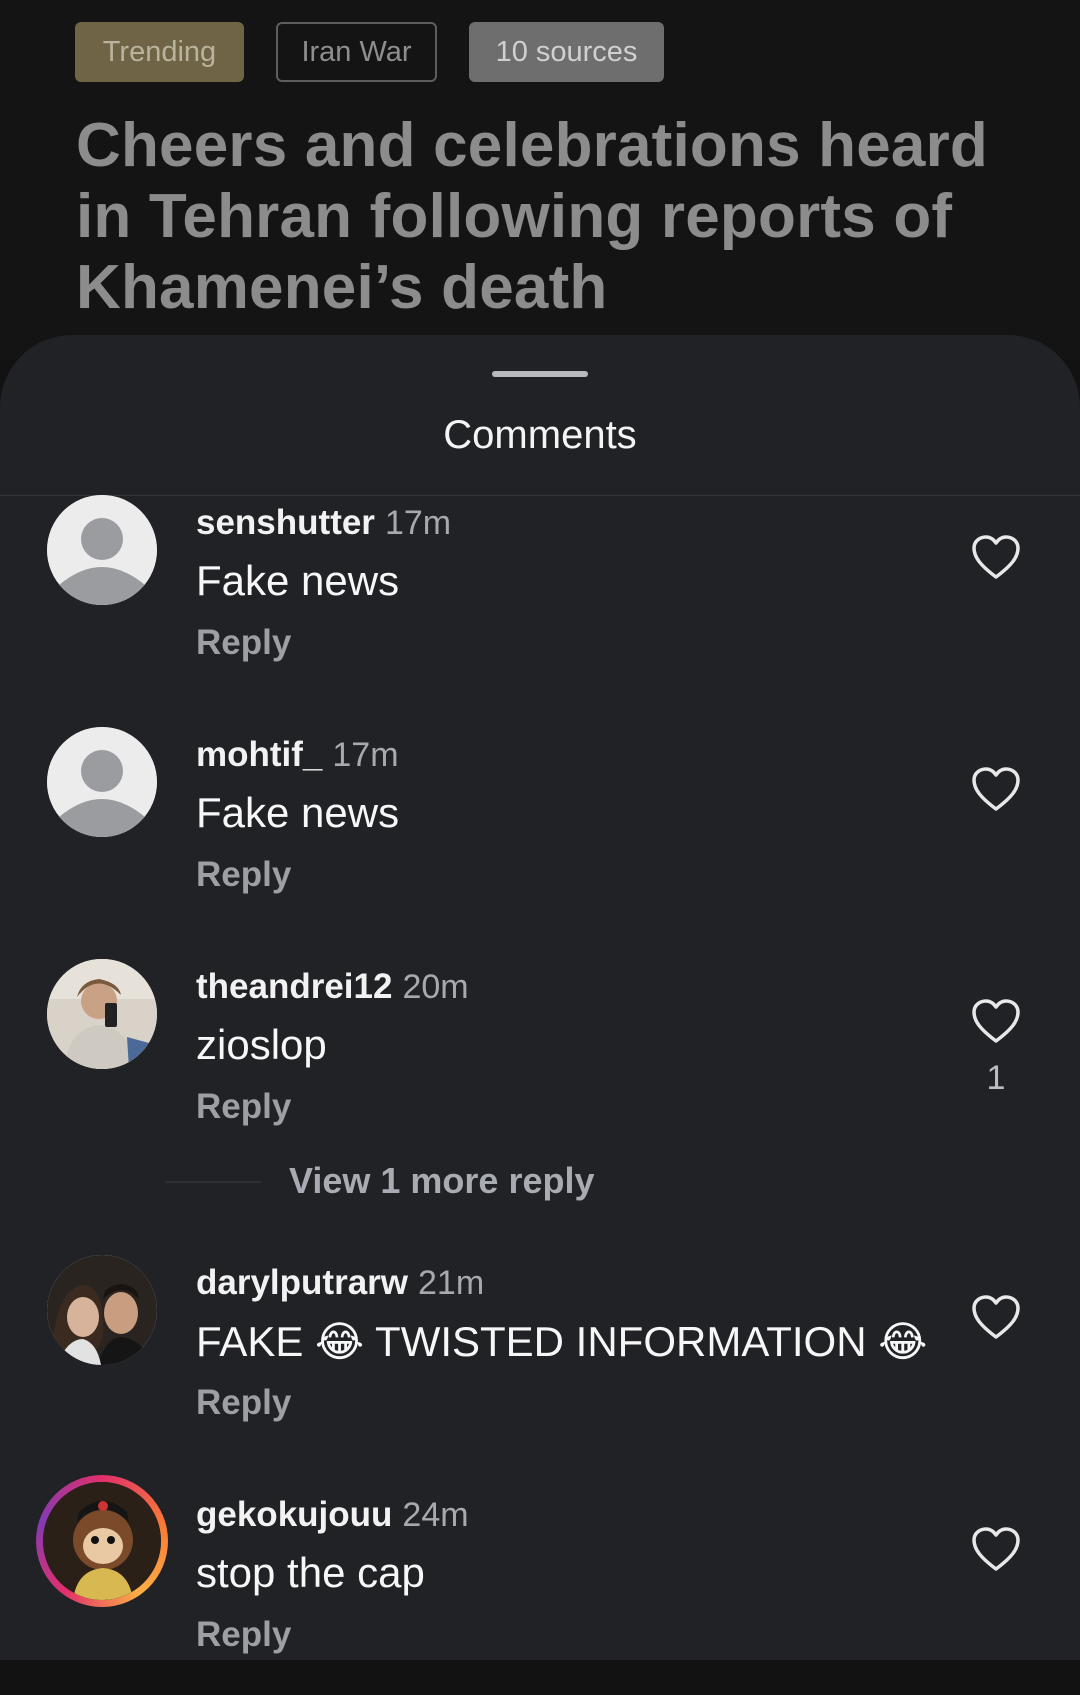  What do you see at coordinates (442, 1181) in the screenshot?
I see `view-more-replies-button: View 1 more reply` at bounding box center [442, 1181].